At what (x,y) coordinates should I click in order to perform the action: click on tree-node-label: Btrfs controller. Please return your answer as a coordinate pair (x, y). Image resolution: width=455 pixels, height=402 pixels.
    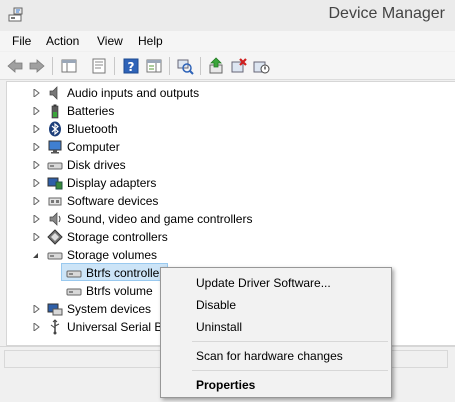
    Looking at the image, I should click on (125, 273).